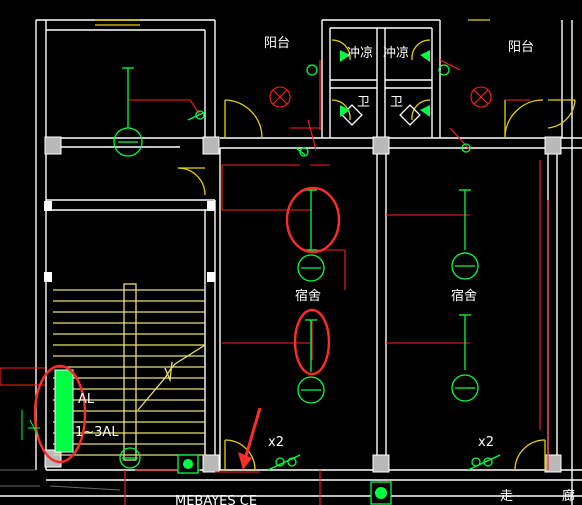  Describe the element at coordinates (464, 296) in the screenshot. I see `label-dorm-right: 宿舍` at that location.